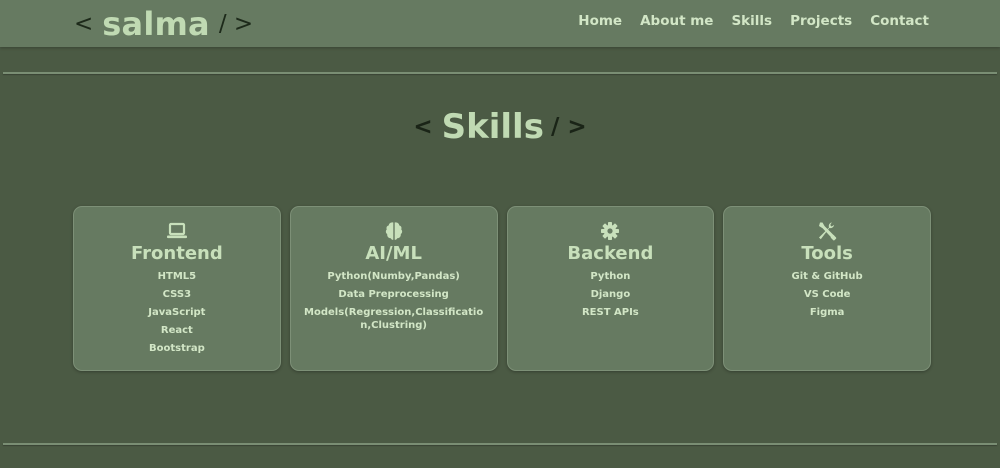  Describe the element at coordinates (177, 253) in the screenshot. I see `skill-card-title: Frontend` at that location.